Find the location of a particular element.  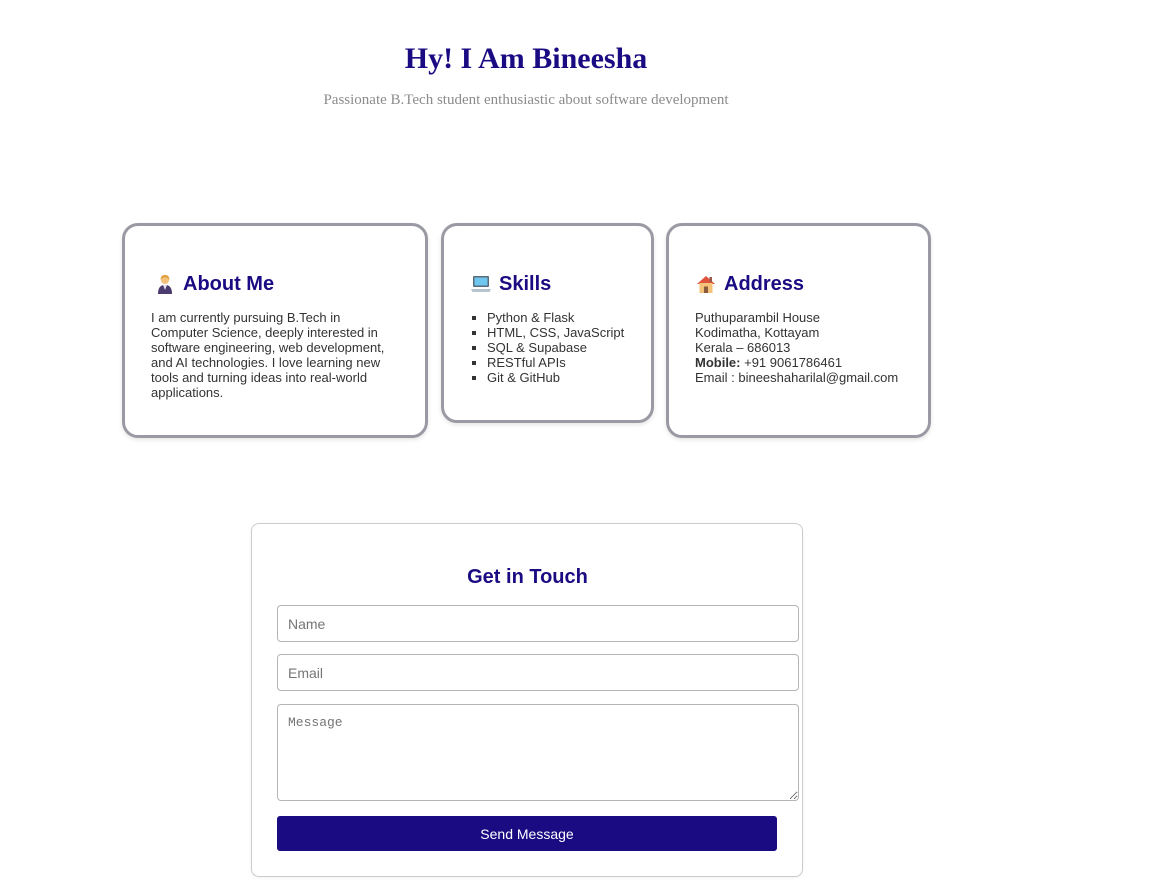

skill-item: Git & GitHub is located at coordinates (555, 377).